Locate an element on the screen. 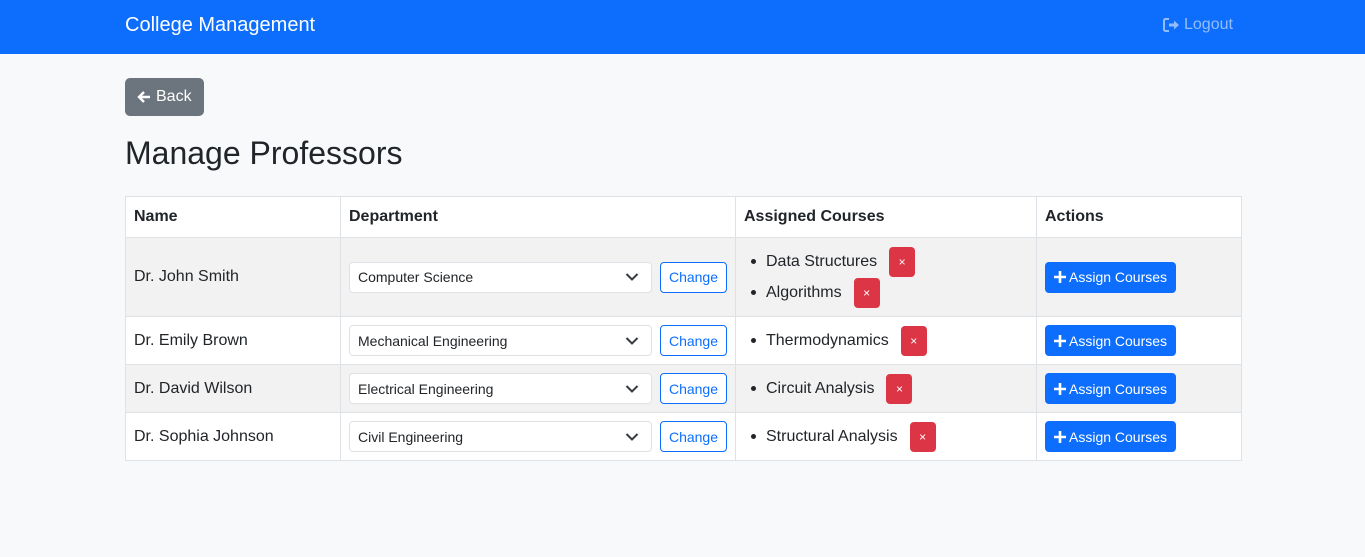  courses-cell: Circuit Analysis × is located at coordinates (886, 388).